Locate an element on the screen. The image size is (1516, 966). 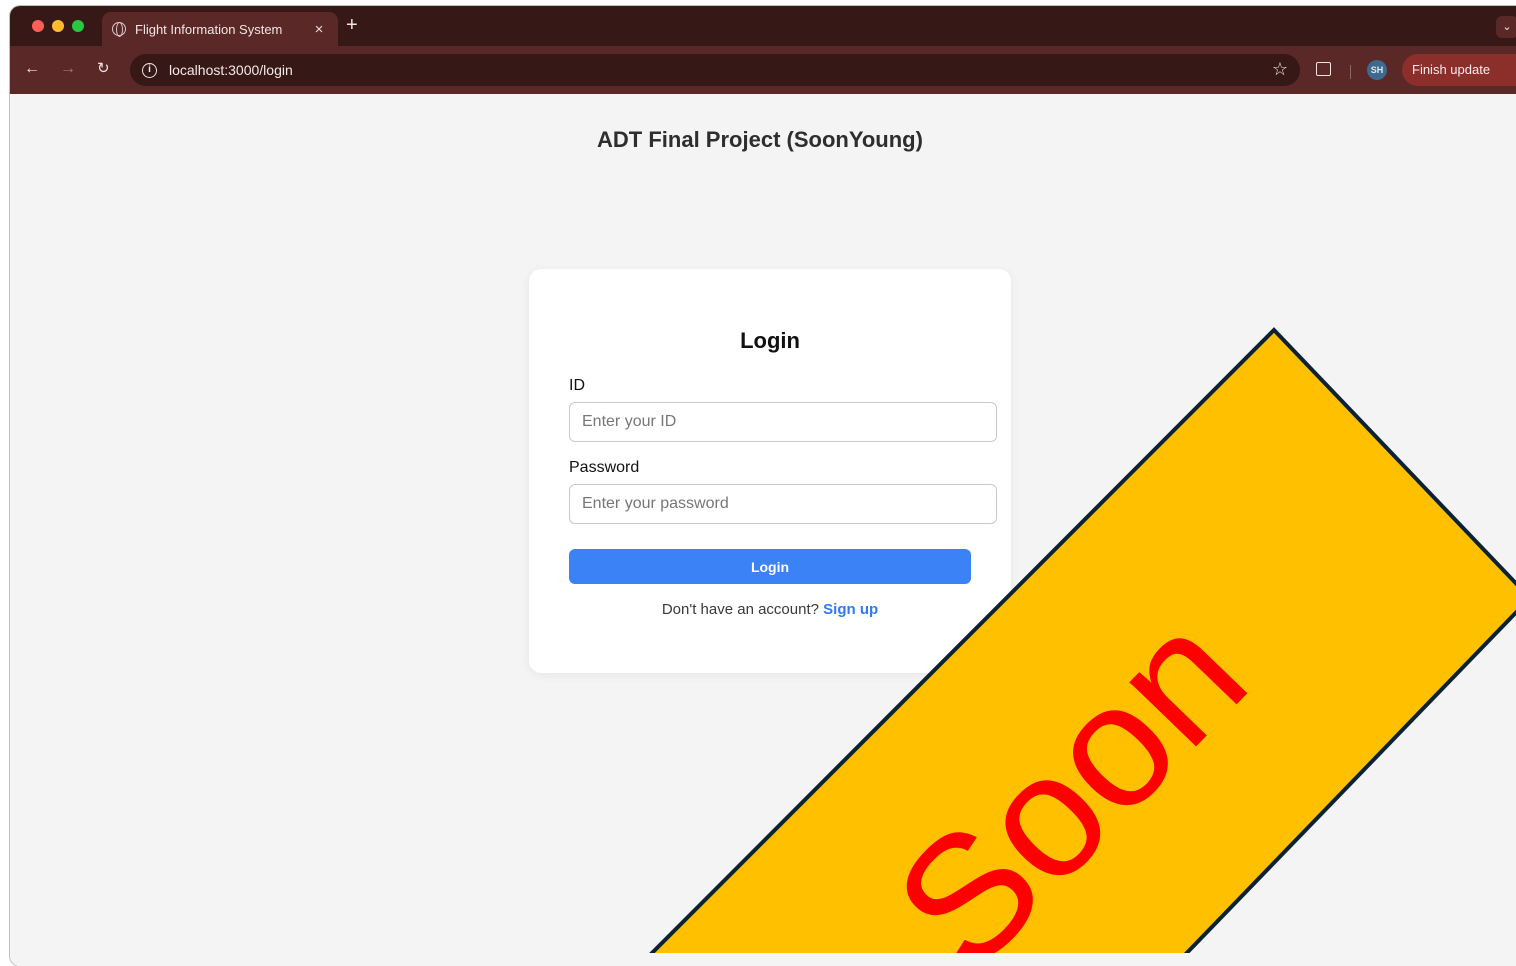
finish-update-button: Finish update ⋮ is located at coordinates (1459, 70).